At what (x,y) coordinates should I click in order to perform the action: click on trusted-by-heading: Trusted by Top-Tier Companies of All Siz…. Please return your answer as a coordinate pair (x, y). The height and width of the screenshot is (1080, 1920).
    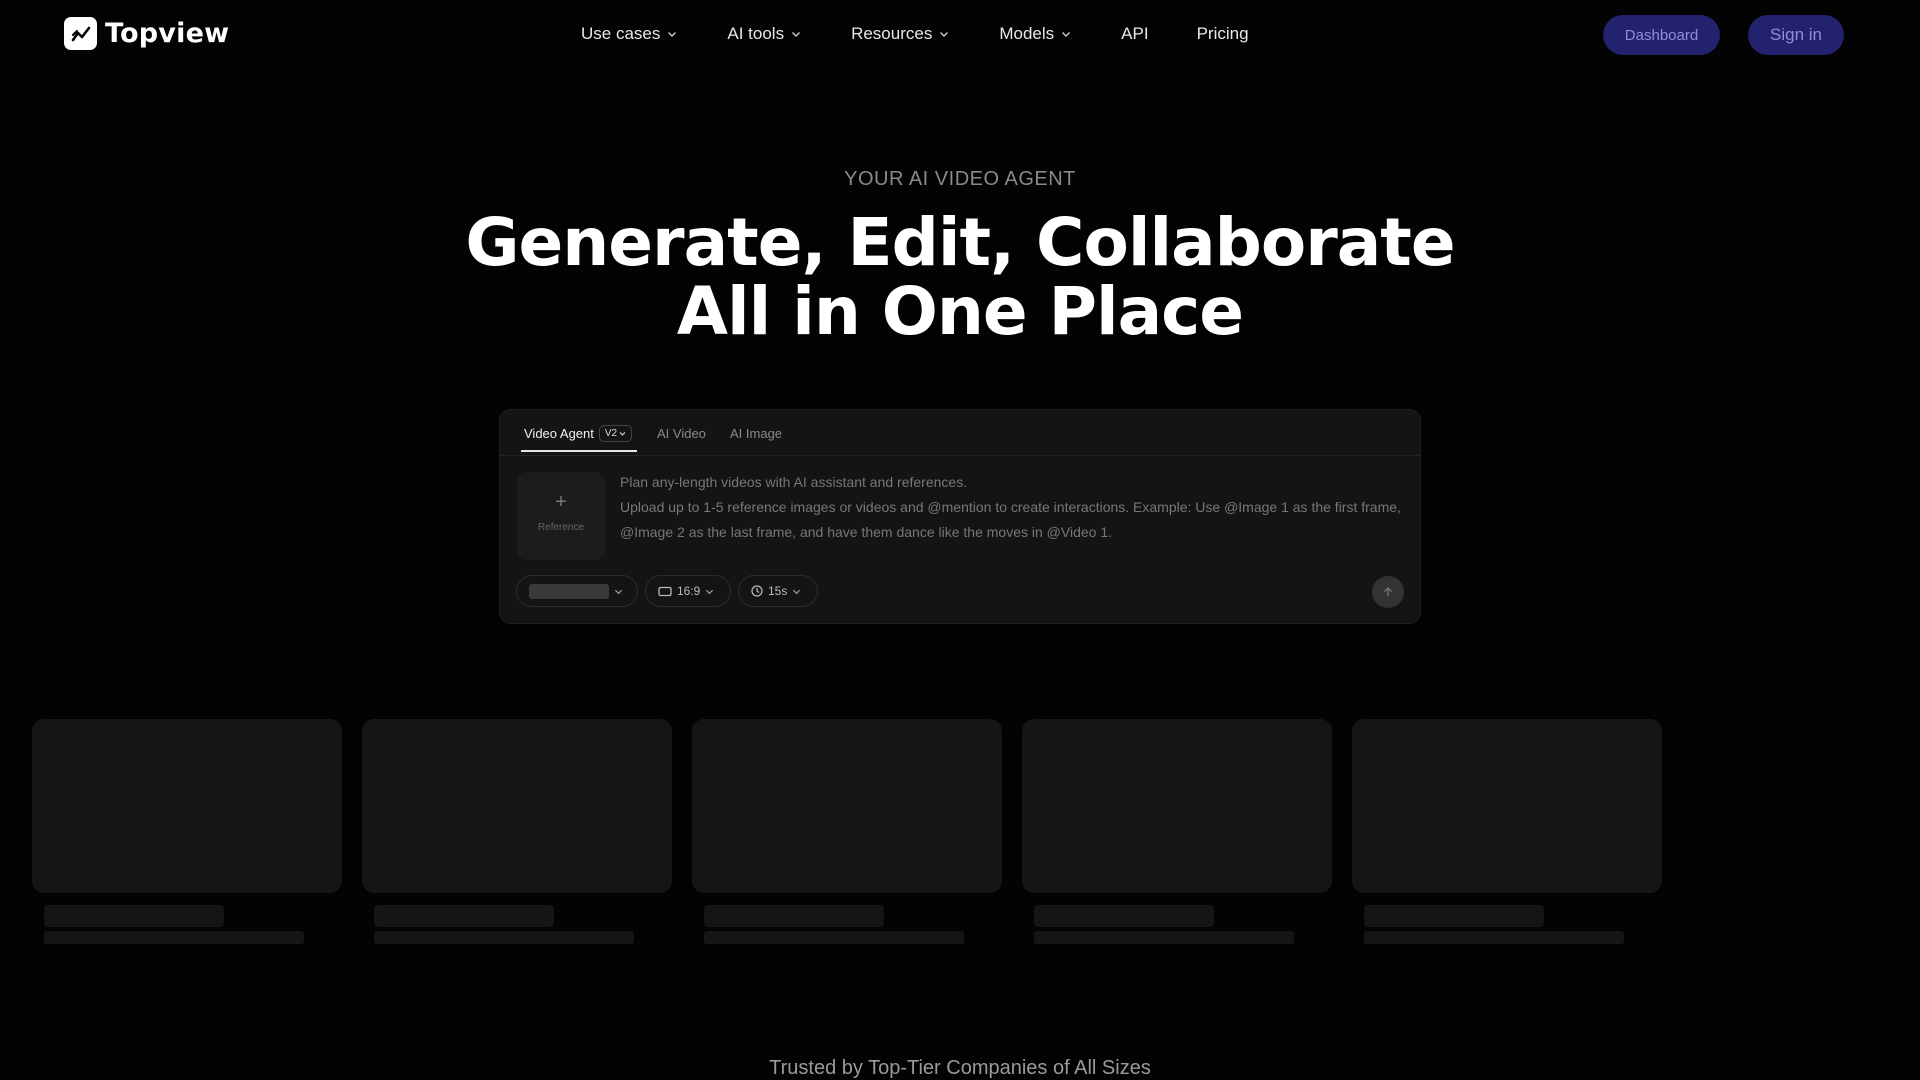
    Looking at the image, I should click on (960, 1068).